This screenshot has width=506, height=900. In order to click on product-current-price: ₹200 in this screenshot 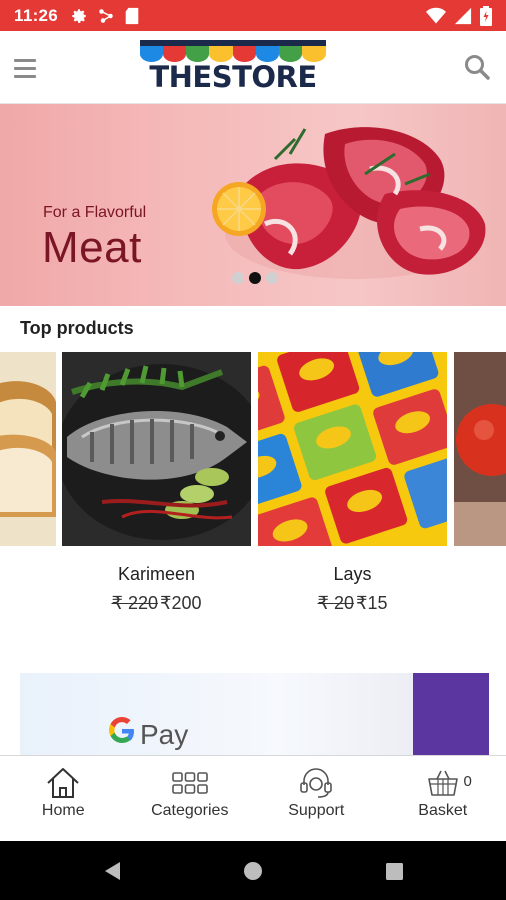, I will do `click(181, 603)`.